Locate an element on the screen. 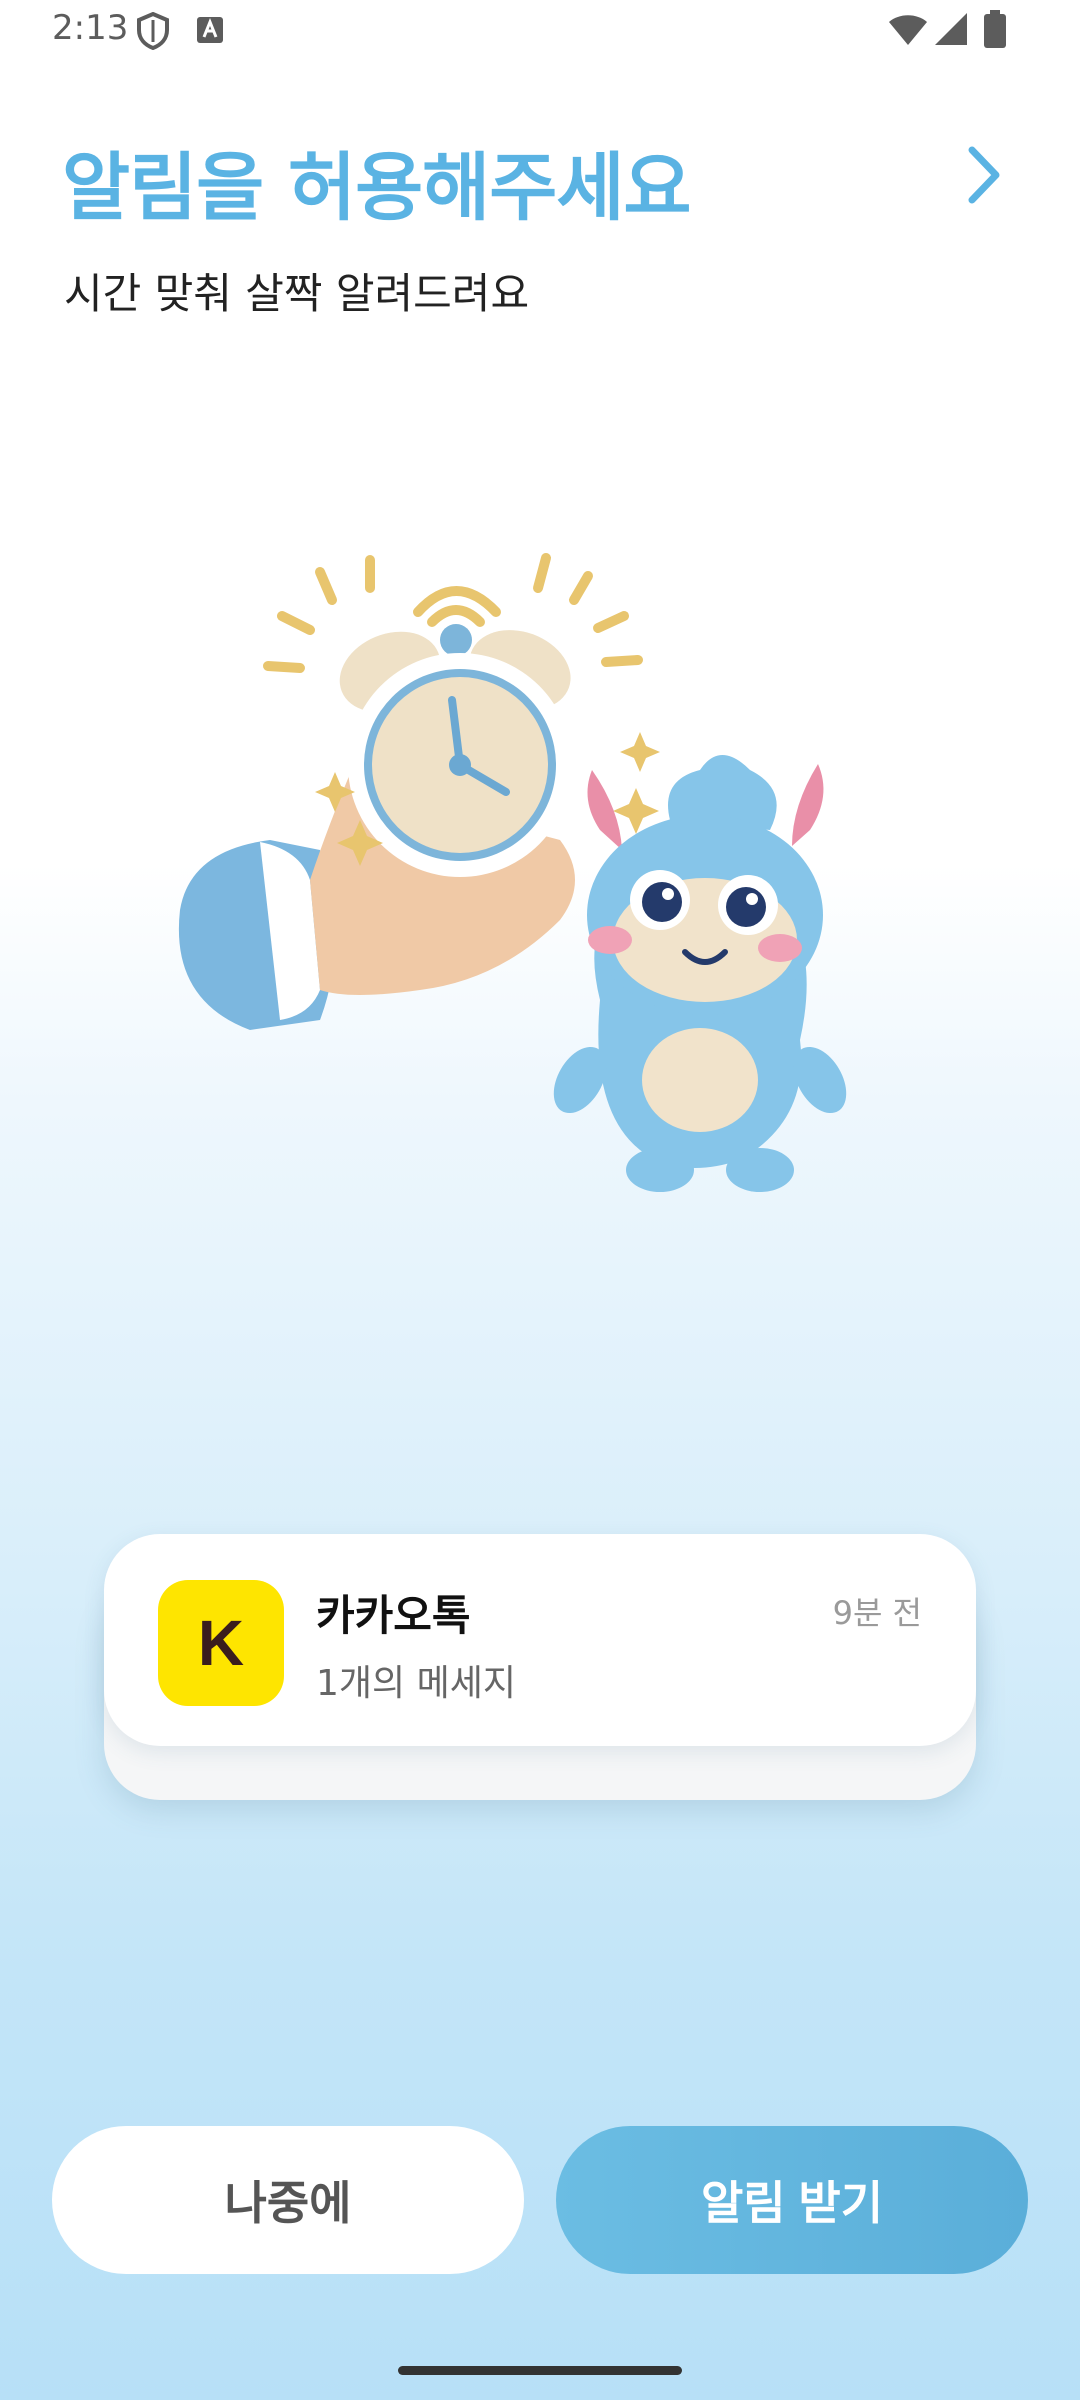 Image resolution: width=1080 pixels, height=2400 pixels. status-bar: 2:13 is located at coordinates (540, 32).